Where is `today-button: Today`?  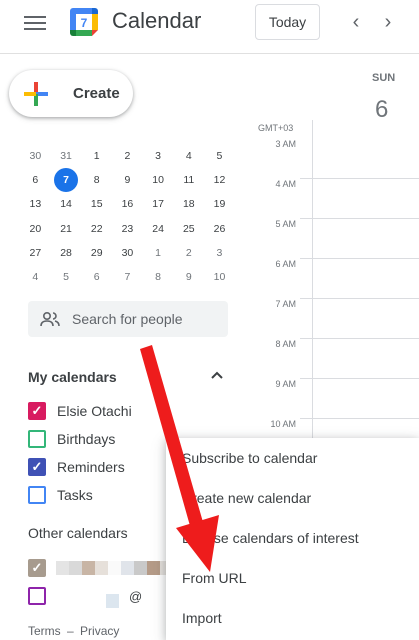 today-button: Today is located at coordinates (287, 22).